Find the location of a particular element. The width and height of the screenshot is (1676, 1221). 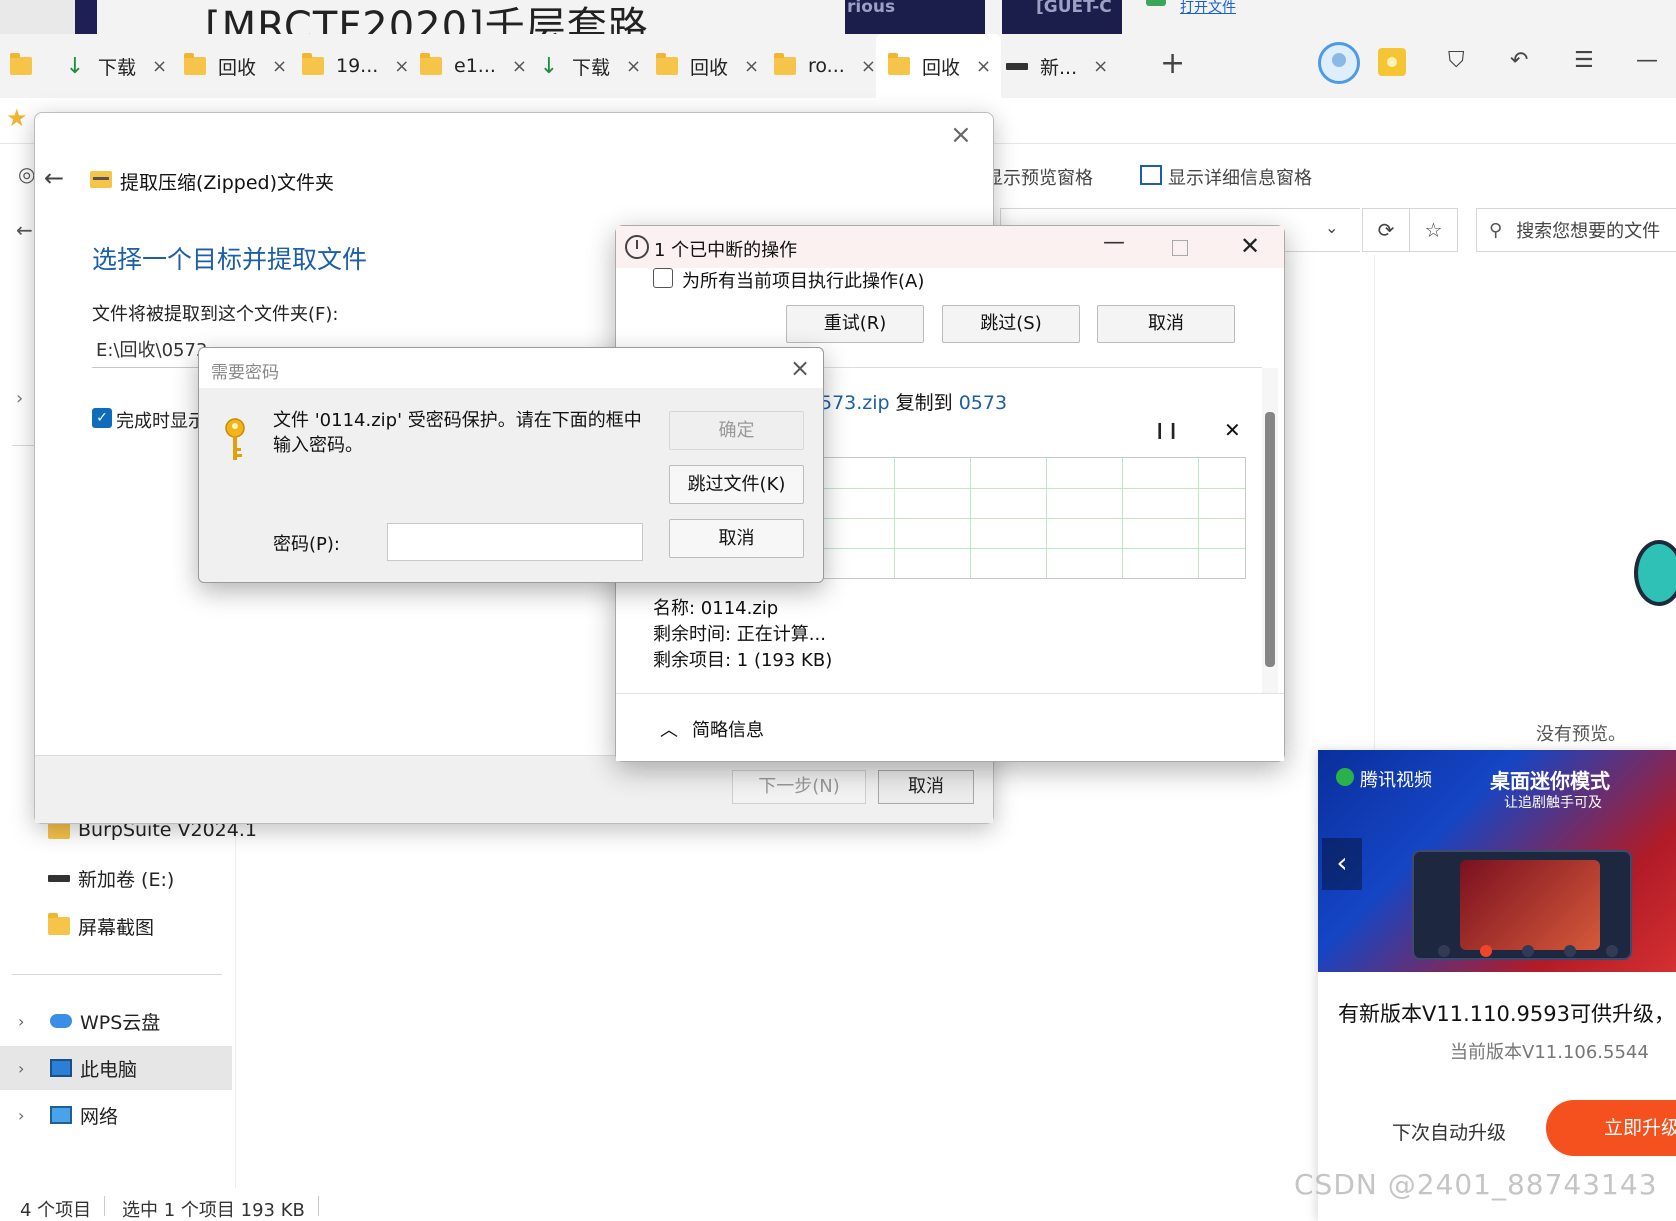

shirt-icon: ⛉ is located at coordinates (1456, 60).